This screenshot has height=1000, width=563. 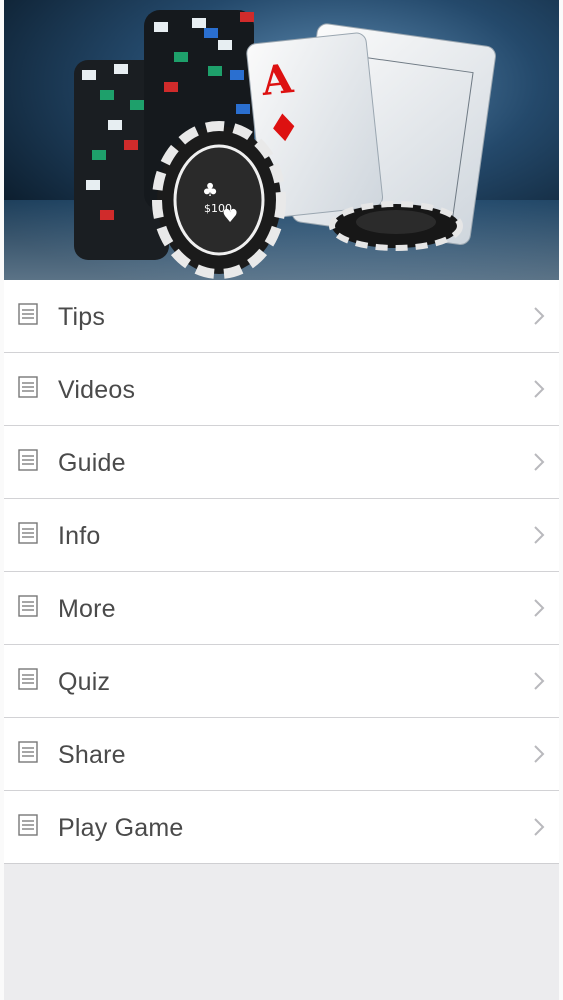 What do you see at coordinates (277, 80) in the screenshot?
I see `svg-text: A` at bounding box center [277, 80].